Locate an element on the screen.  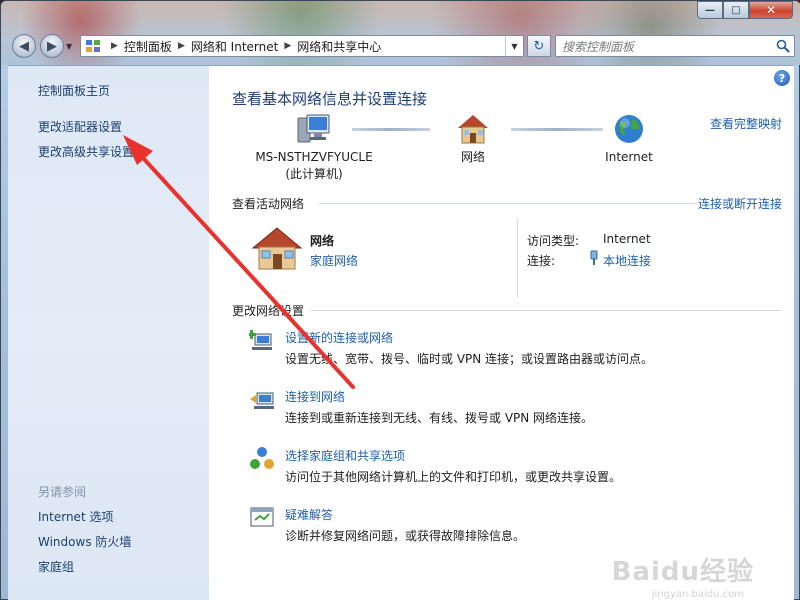
refresh-button: ↻ is located at coordinates (539, 46).